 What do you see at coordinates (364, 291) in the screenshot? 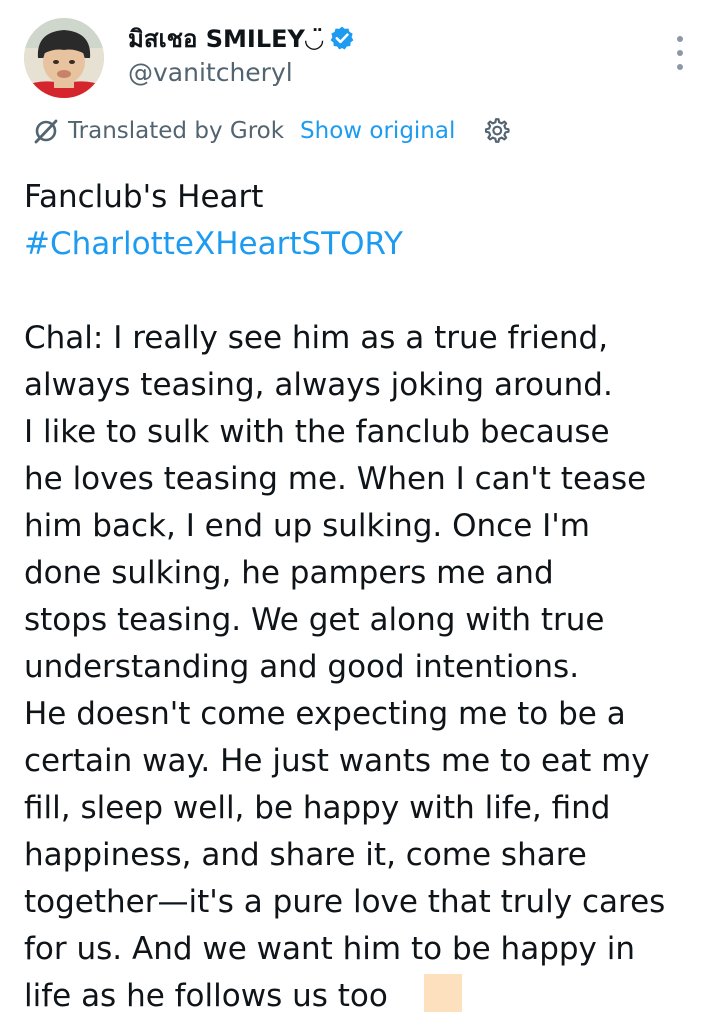
I see `paragraph-break` at bounding box center [364, 291].